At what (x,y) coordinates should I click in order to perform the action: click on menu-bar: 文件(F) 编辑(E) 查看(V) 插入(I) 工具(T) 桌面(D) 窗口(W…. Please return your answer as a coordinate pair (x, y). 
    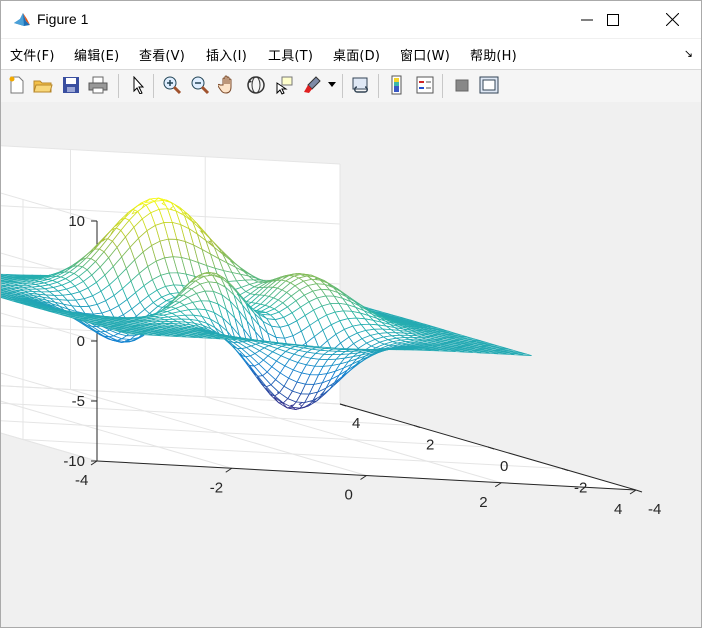
    Looking at the image, I should click on (351, 54).